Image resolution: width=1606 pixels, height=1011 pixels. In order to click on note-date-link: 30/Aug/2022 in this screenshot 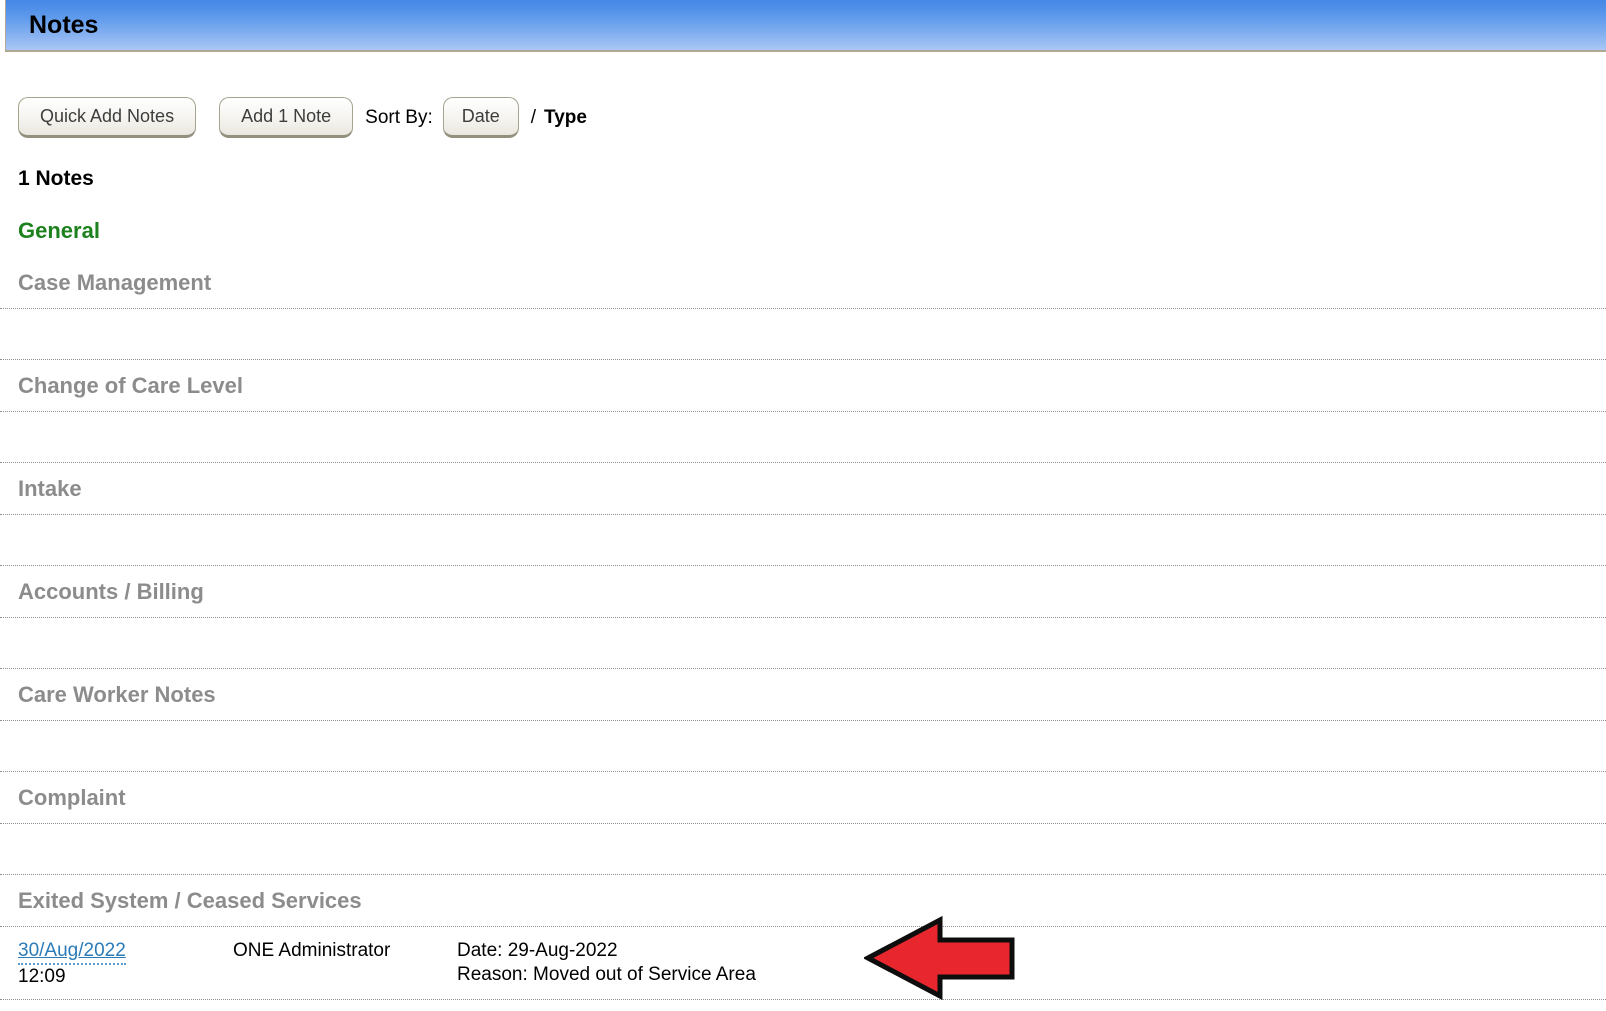, I will do `click(72, 952)`.